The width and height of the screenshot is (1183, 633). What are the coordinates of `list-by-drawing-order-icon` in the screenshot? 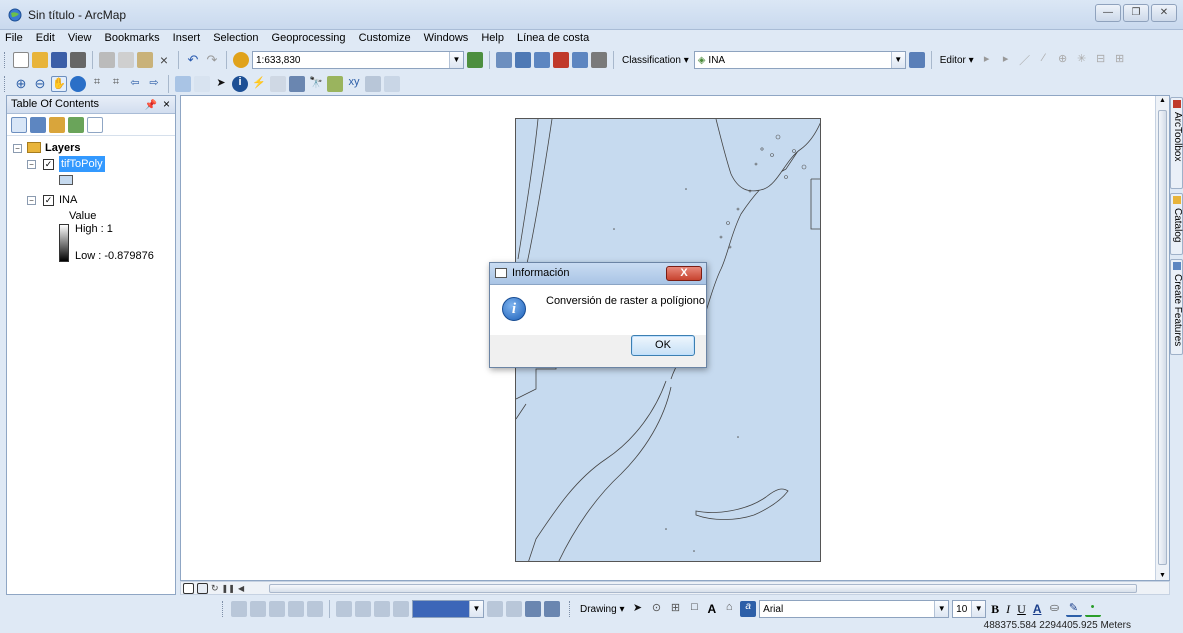 It's located at (19, 124).